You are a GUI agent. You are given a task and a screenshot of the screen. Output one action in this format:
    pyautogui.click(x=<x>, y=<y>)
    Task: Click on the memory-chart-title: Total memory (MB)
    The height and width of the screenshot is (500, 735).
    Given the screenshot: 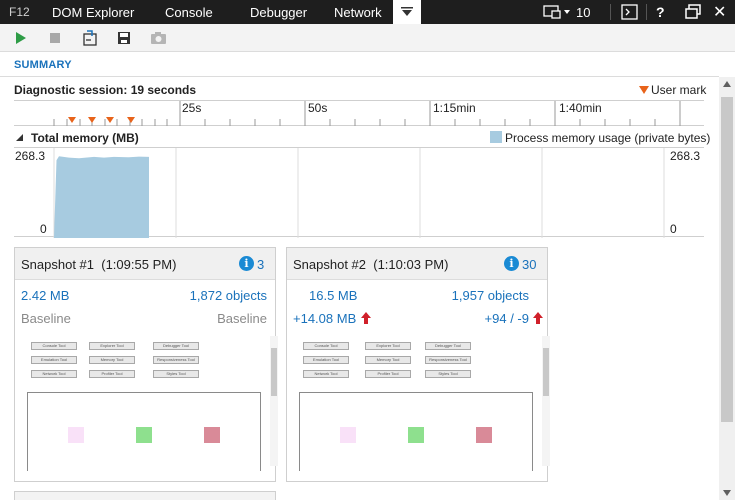 What is the action you would take?
    pyautogui.click(x=85, y=138)
    